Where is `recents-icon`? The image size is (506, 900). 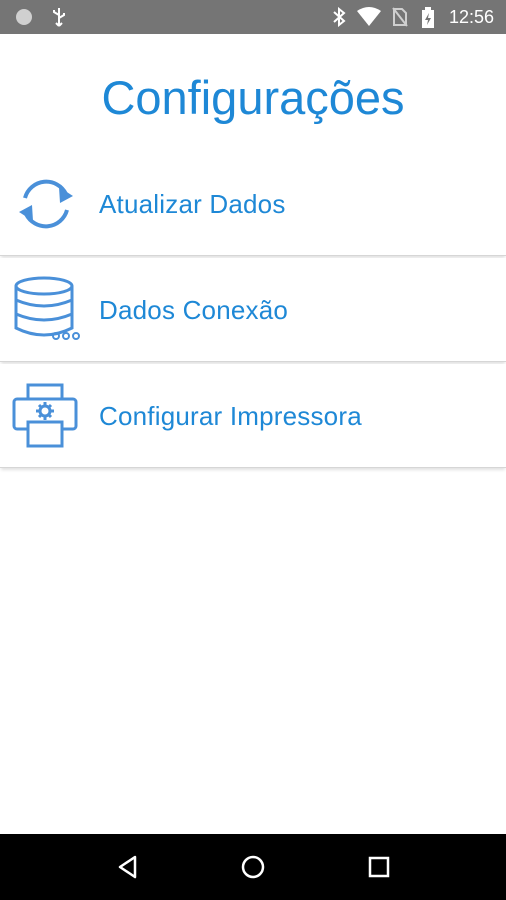 recents-icon is located at coordinates (379, 867).